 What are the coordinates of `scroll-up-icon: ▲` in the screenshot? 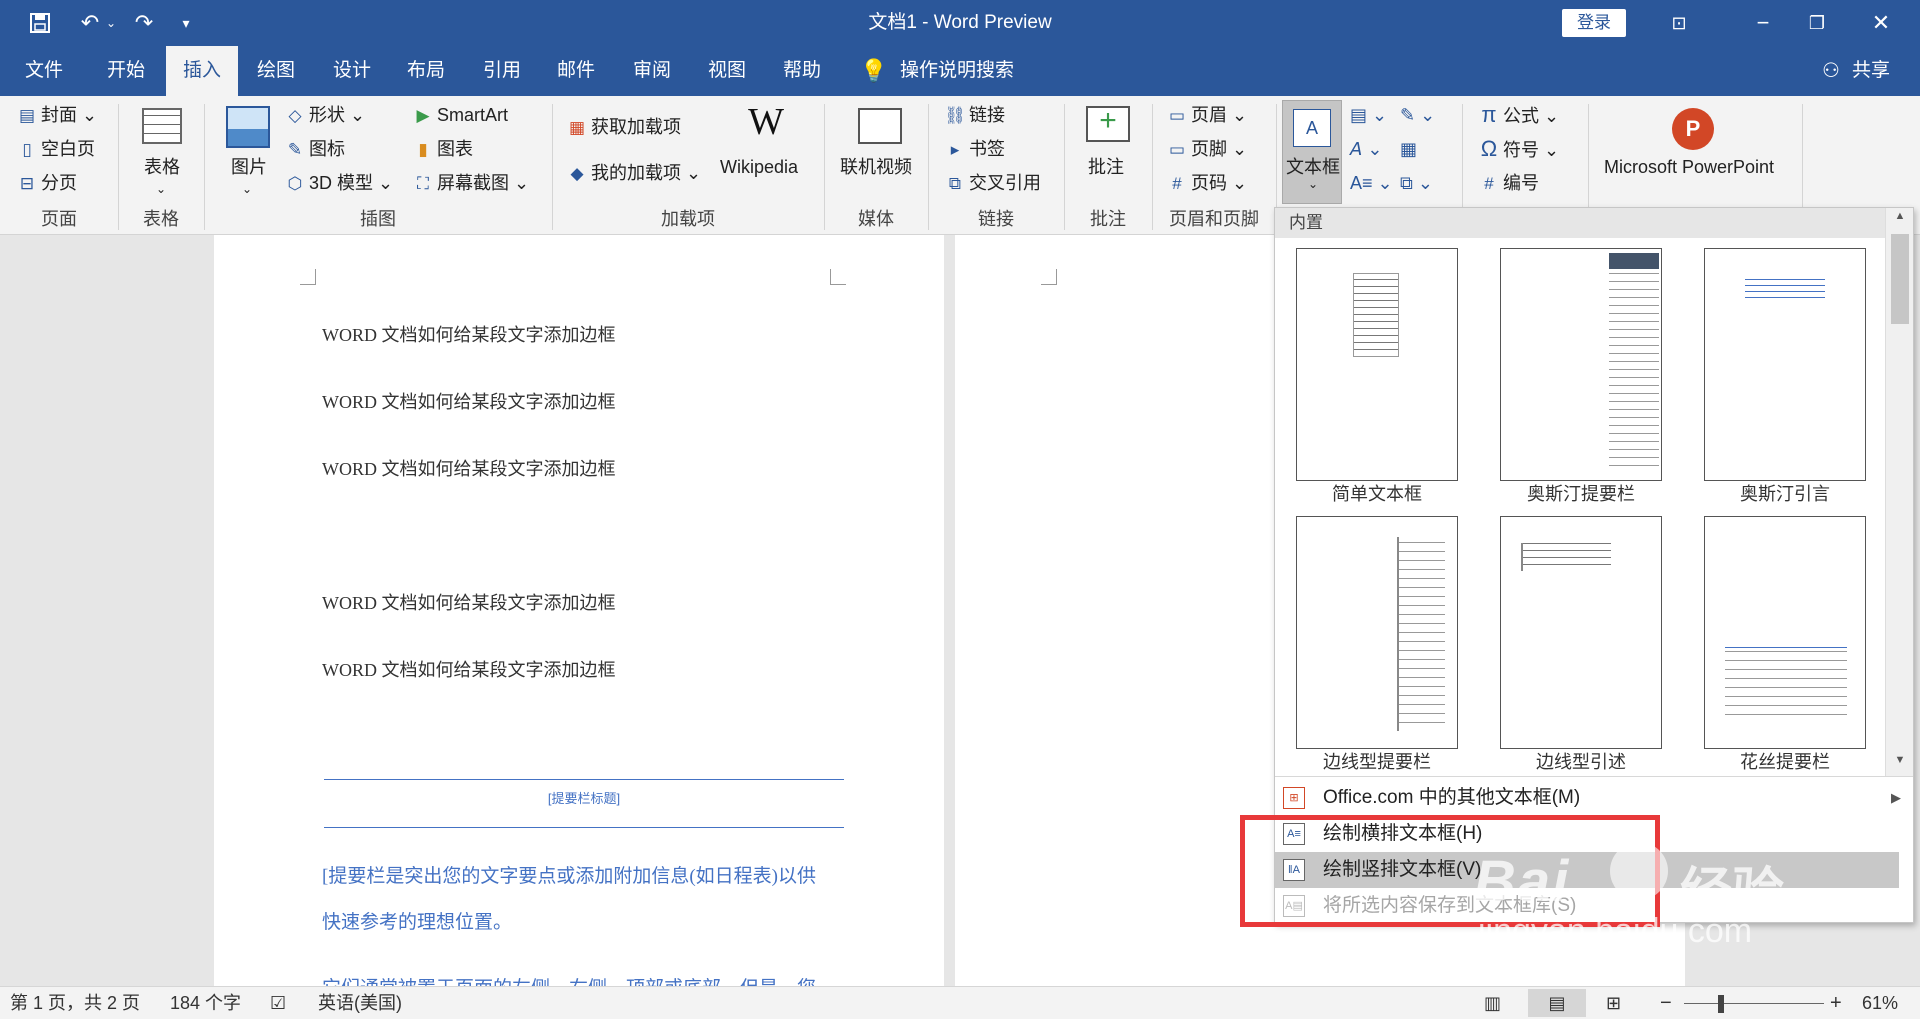 It's located at (1900, 219).